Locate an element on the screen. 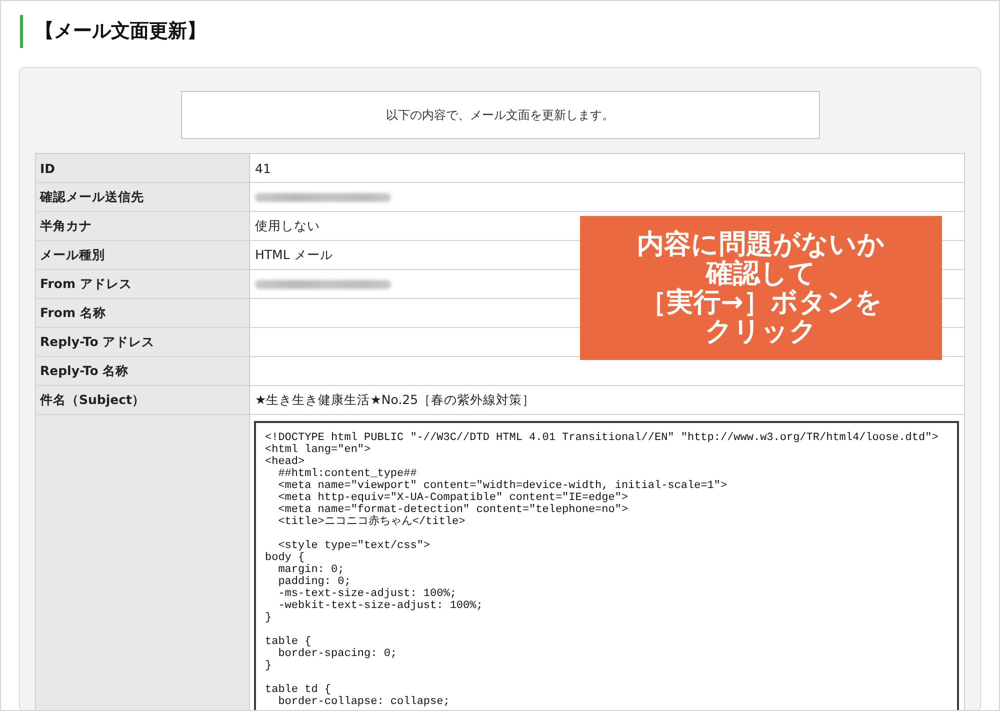 The image size is (1000, 711). field-label: Reply-To アドレス is located at coordinates (97, 342).